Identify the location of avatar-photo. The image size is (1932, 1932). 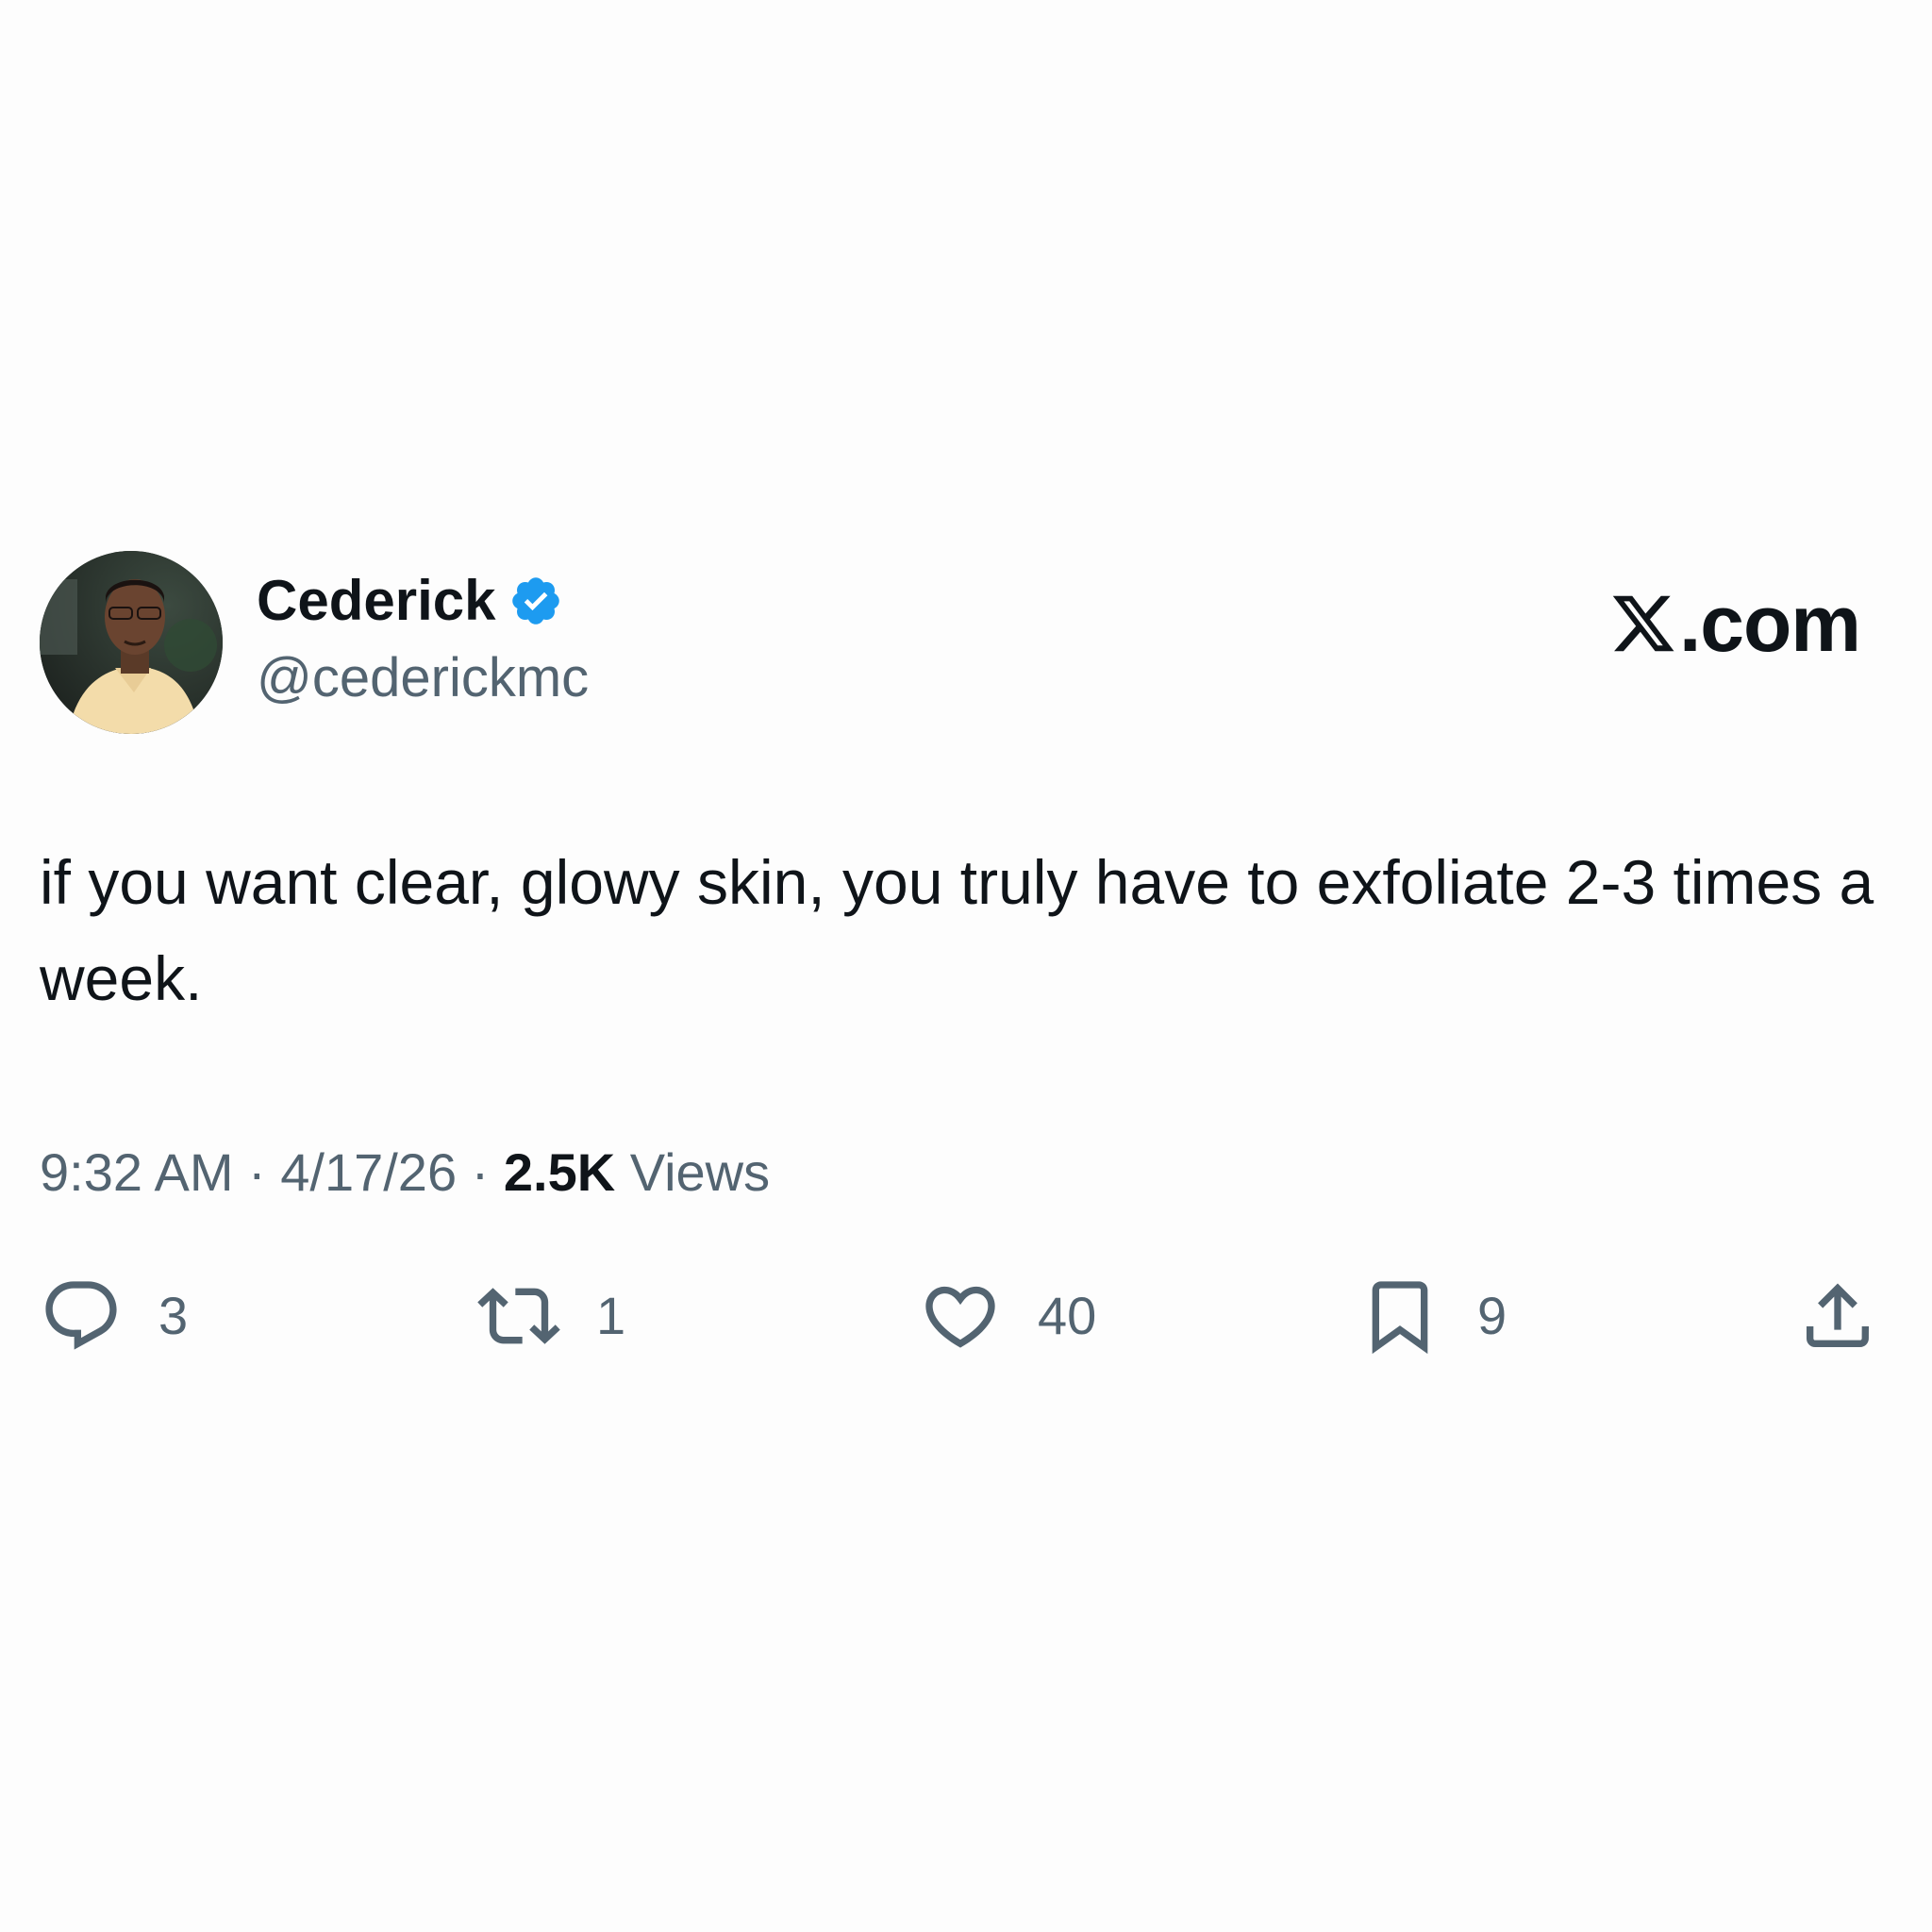
(131, 643).